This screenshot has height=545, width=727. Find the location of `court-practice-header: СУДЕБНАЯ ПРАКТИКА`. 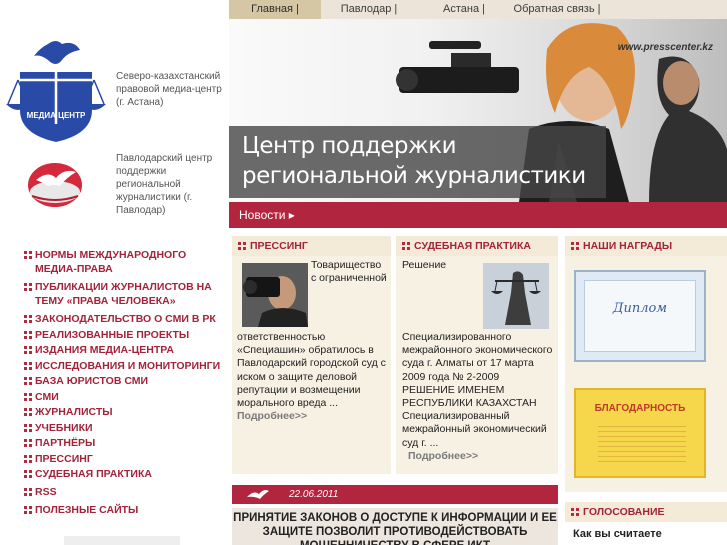

court-practice-header: СУДЕБНАЯ ПРАКТИКА is located at coordinates (477, 246).